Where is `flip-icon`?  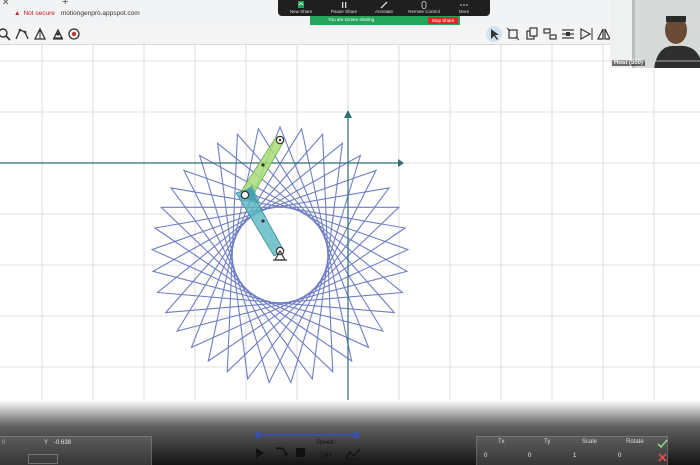
flip-icon is located at coordinates (586, 34).